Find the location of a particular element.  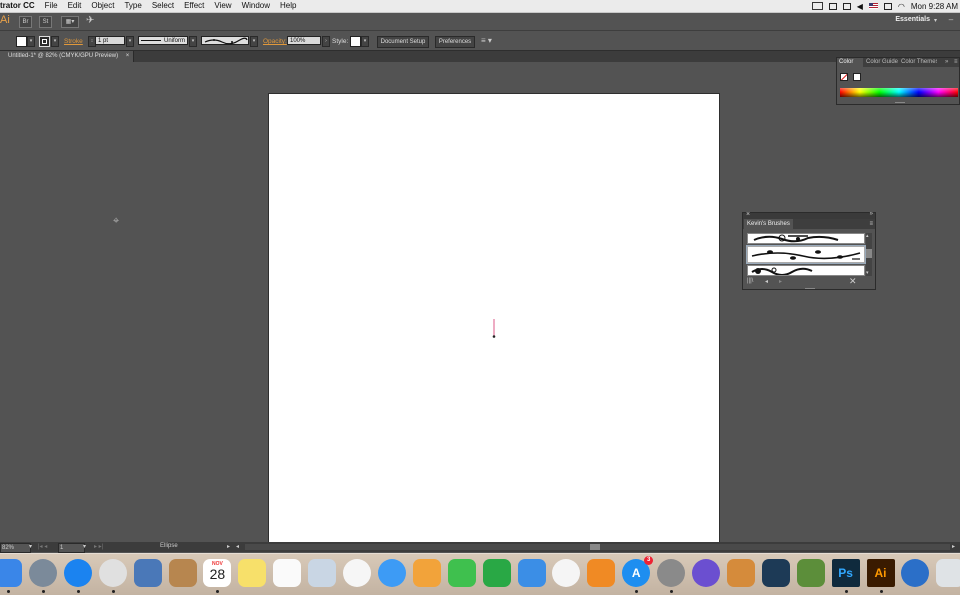

opacity-label: Opacity: is located at coordinates (275, 41).